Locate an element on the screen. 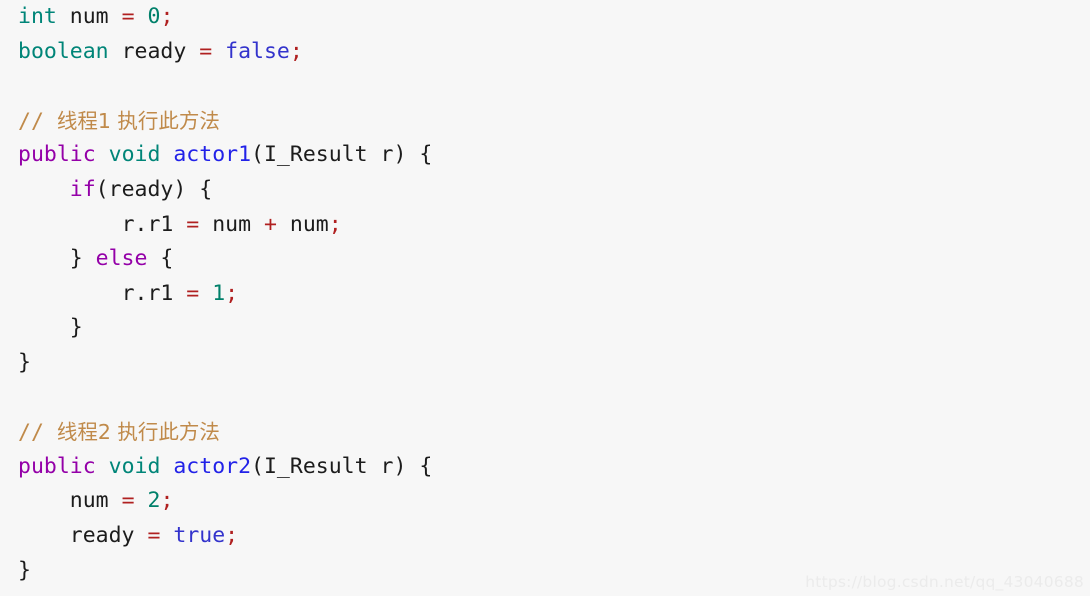 This screenshot has width=1090, height=596. code-line: if(ready) { is located at coordinates (545, 190).